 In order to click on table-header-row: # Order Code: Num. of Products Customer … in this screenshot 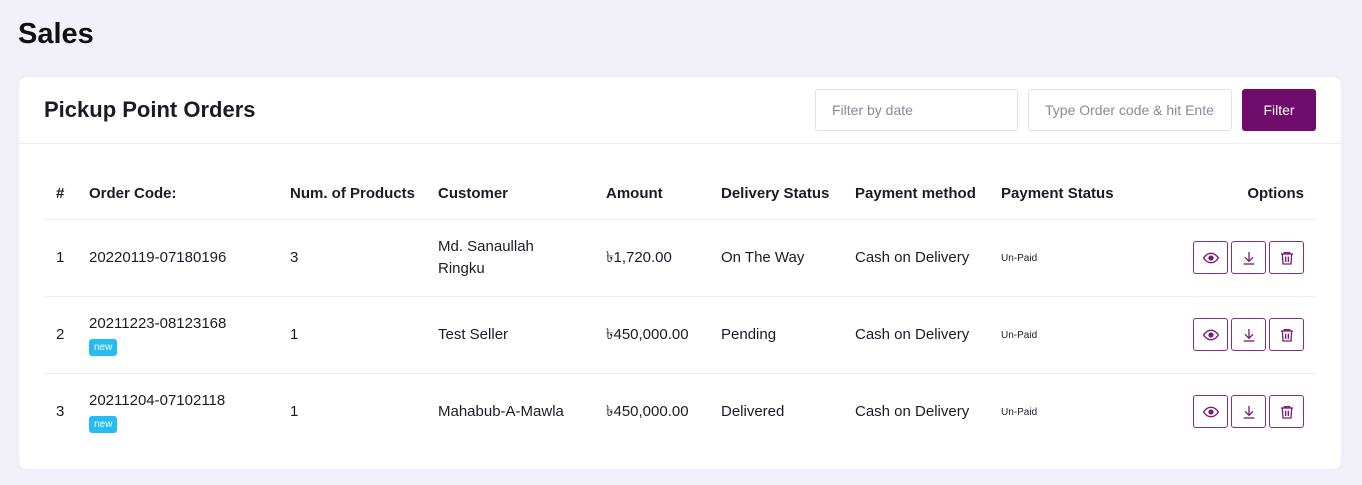, I will do `click(680, 194)`.